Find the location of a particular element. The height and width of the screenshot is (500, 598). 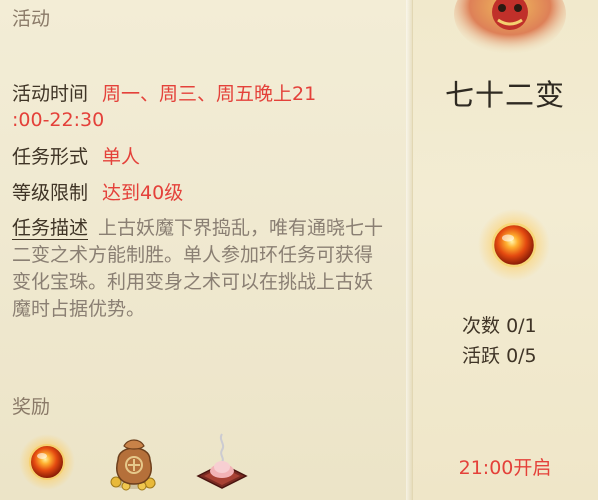

reward-section-title: 奖励 is located at coordinates (31, 407).